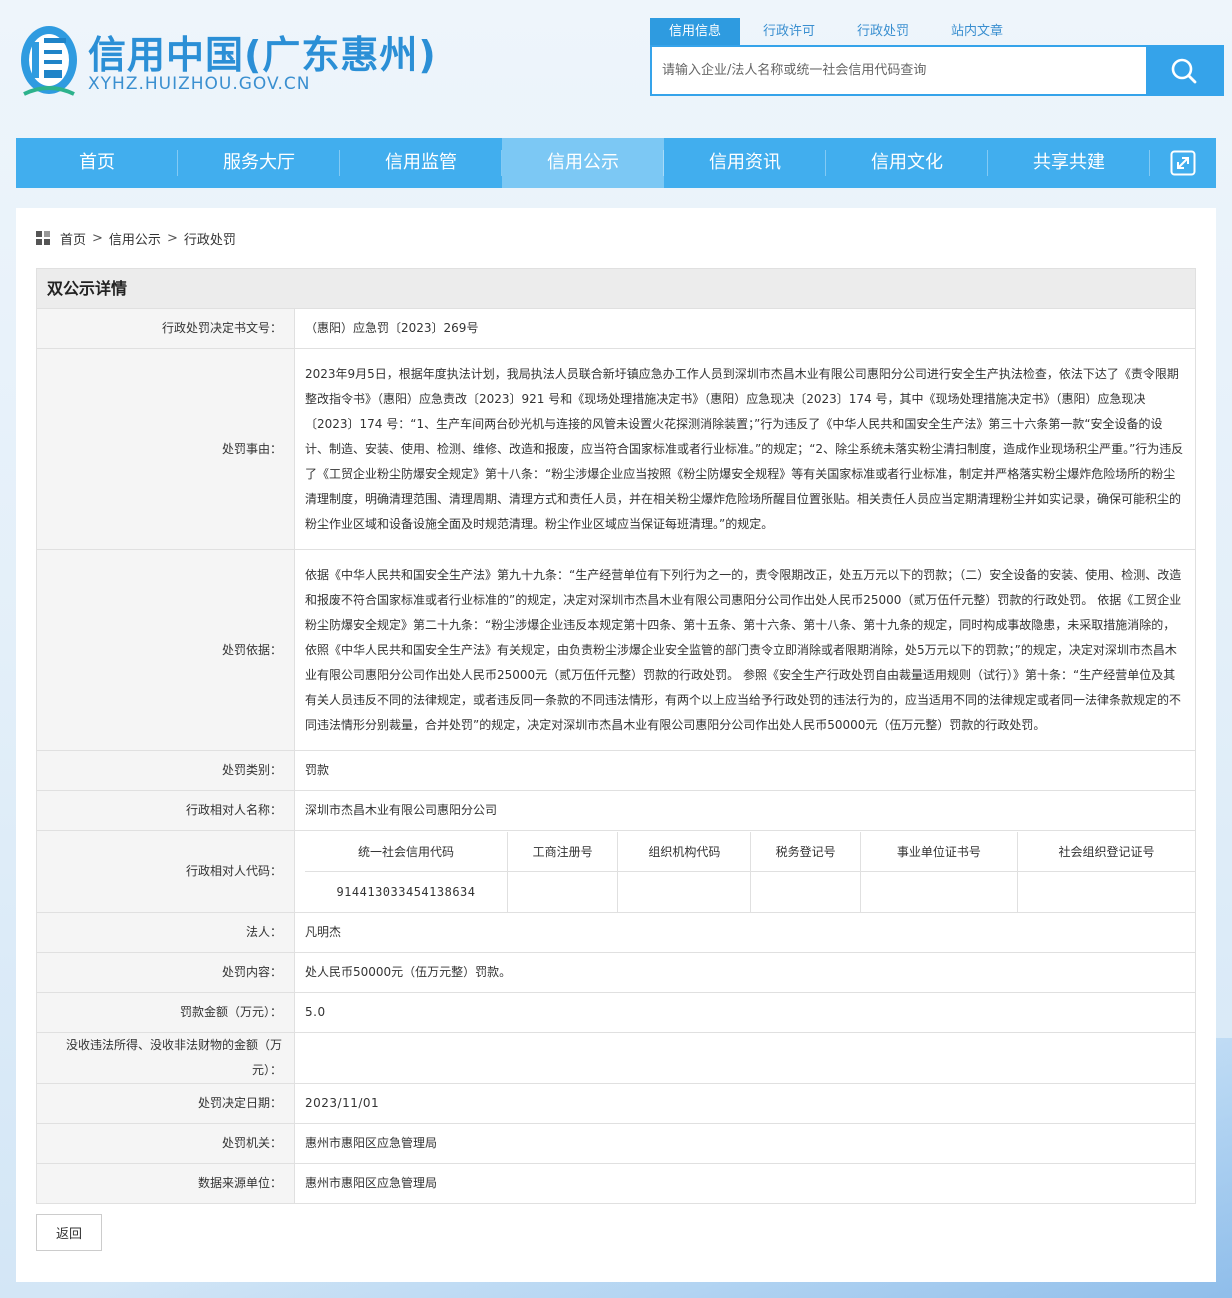  What do you see at coordinates (69, 1232) in the screenshot?
I see `back-button: 返回` at bounding box center [69, 1232].